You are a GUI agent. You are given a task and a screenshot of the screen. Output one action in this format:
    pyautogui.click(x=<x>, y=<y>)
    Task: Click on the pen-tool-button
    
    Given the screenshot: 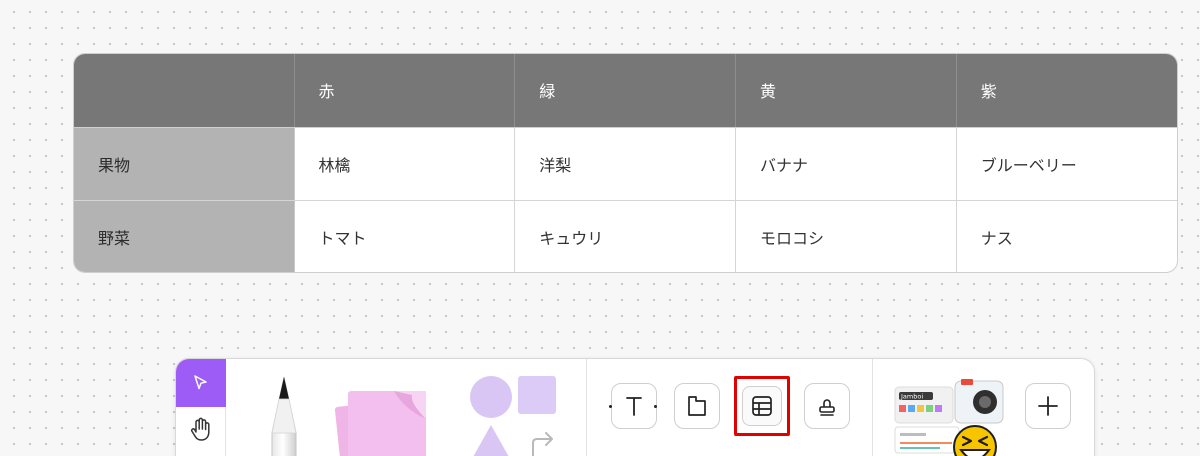 What is the action you would take?
    pyautogui.click(x=284, y=414)
    